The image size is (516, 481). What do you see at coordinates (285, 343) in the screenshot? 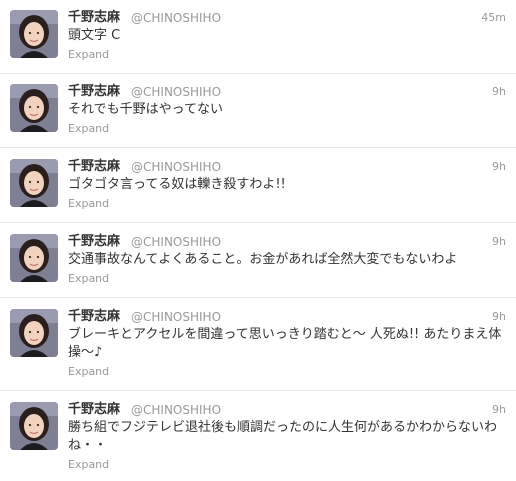
I see `tweet-text: ブレーキとアクセルを間違って思いっきり踏むと〜 人死ぬ!! あたりまえ体操〜♪` at bounding box center [285, 343].